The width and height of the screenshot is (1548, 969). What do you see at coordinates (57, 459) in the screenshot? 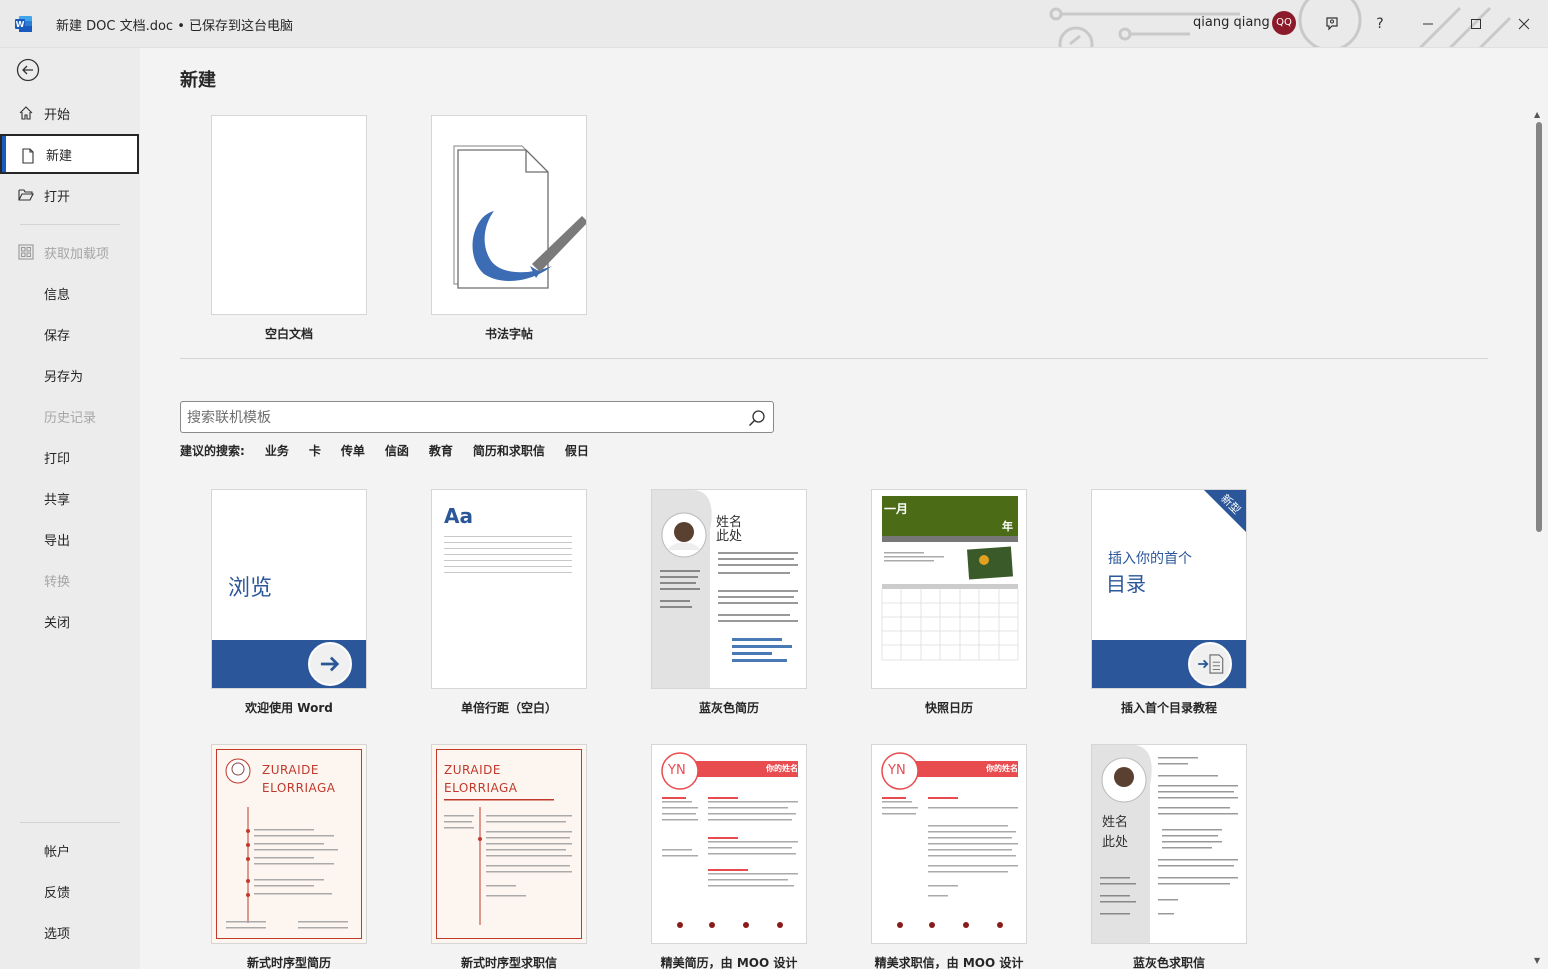
I see `sidebar-item-label: 打印` at bounding box center [57, 459].